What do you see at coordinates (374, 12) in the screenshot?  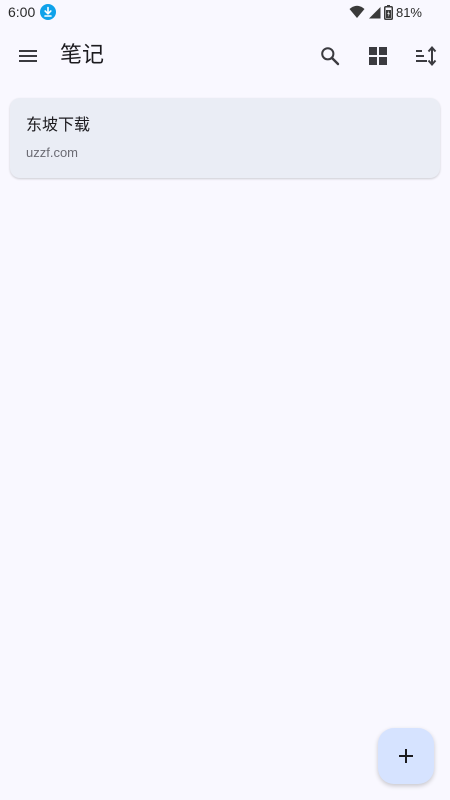 I see `signal-icon` at bounding box center [374, 12].